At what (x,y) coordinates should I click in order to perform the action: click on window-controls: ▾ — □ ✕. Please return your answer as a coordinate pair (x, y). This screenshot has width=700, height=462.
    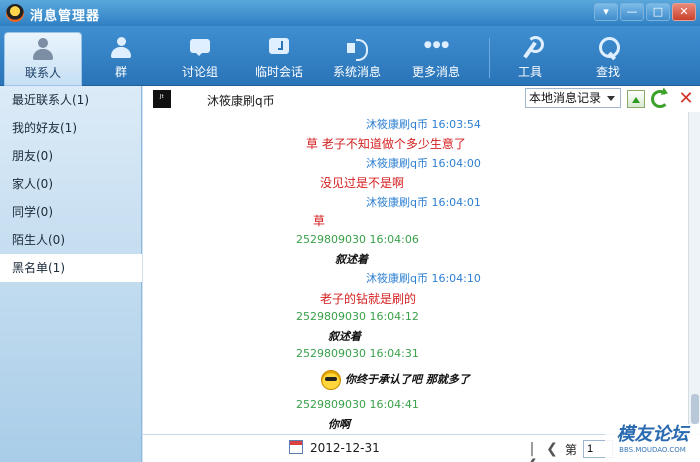
    Looking at the image, I should click on (645, 12).